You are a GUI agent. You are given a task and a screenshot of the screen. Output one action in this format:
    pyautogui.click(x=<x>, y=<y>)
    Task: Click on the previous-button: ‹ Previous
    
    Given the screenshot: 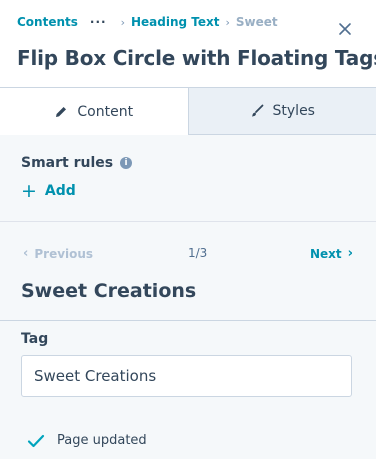 What is the action you would take?
    pyautogui.click(x=55, y=253)
    